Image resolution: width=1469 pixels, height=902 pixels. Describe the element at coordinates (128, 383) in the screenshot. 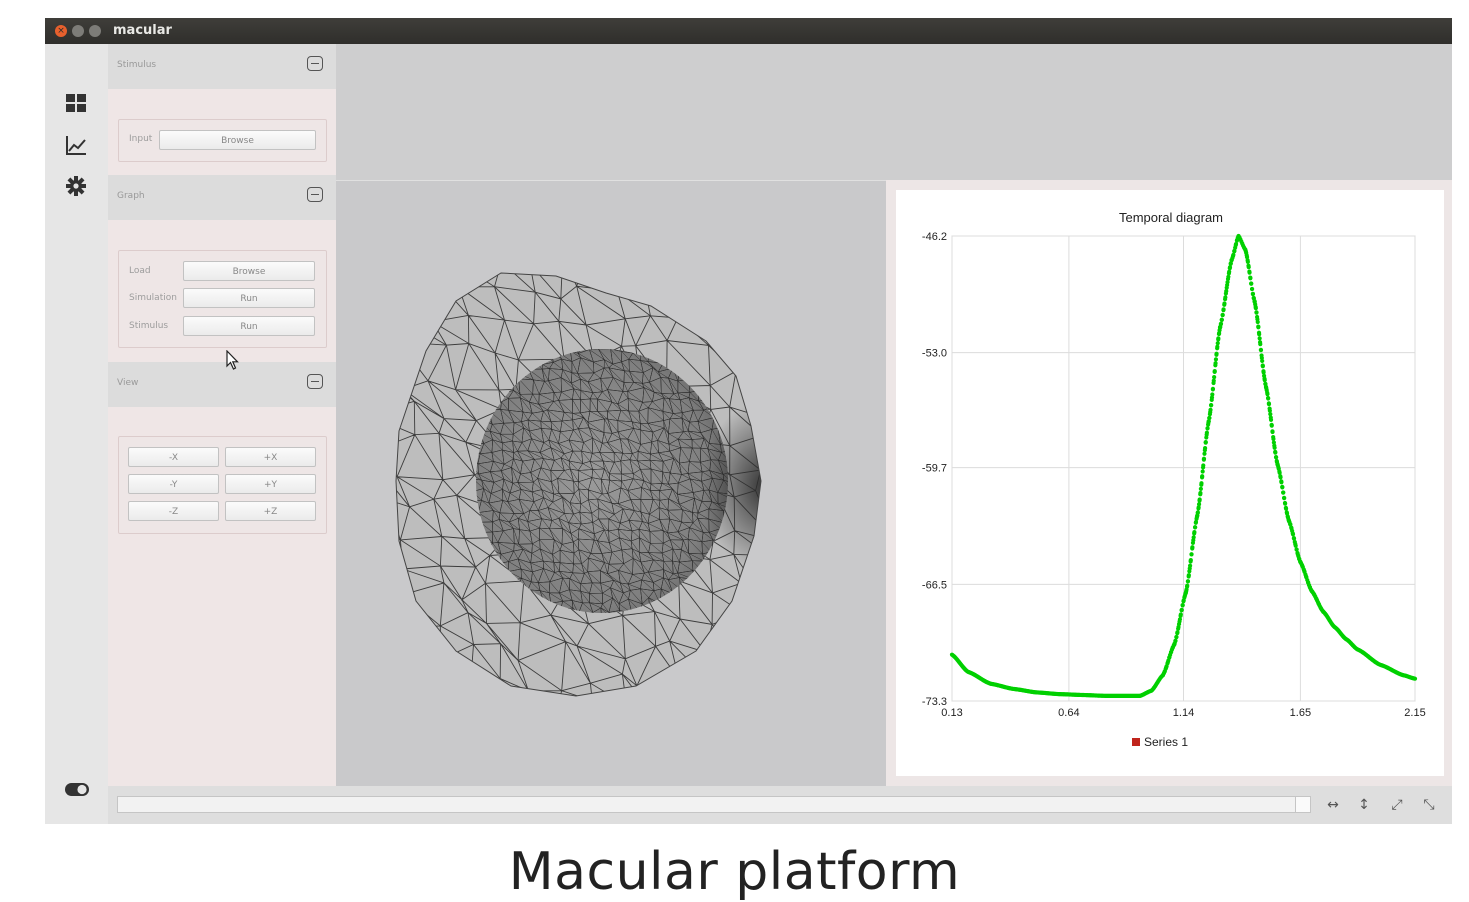

I see `view-section-title: View` at that location.